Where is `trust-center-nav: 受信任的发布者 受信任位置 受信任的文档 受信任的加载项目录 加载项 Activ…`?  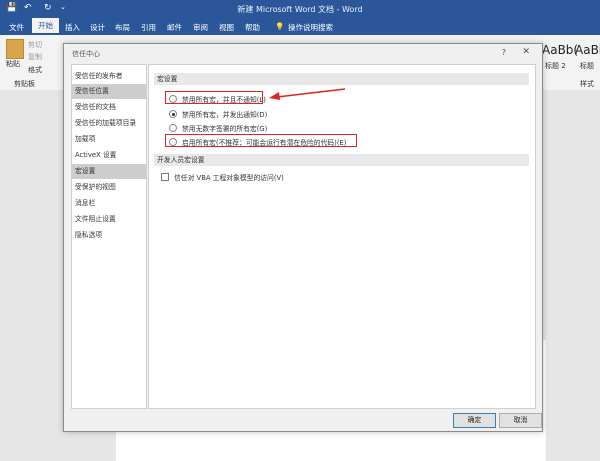
trust-center-nav: 受信任的发布者 受信任位置 受信任的文档 受信任的加载项目录 加载项 Activ… is located at coordinates (109, 236).